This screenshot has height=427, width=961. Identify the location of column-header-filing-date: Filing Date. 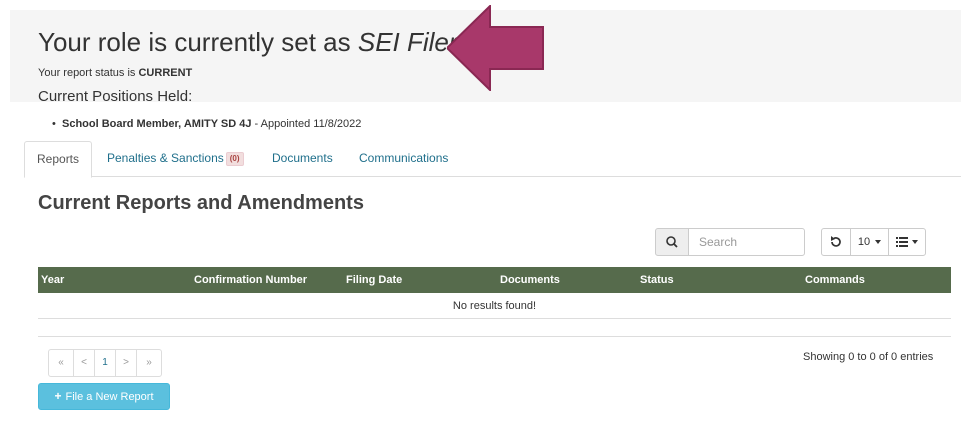
(374, 280).